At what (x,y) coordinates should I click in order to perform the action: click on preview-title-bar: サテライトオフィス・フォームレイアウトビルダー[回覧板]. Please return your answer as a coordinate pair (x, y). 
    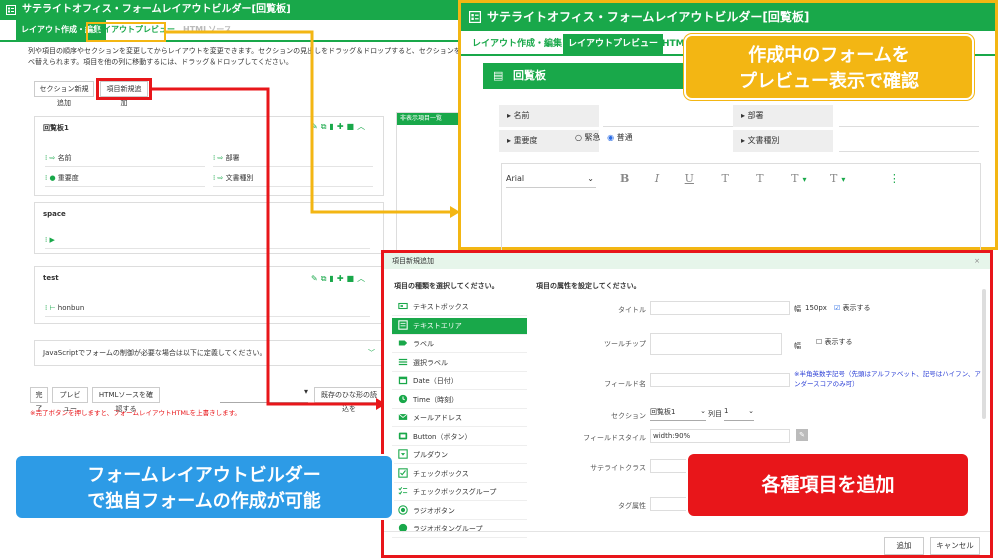
    Looking at the image, I should click on (728, 17).